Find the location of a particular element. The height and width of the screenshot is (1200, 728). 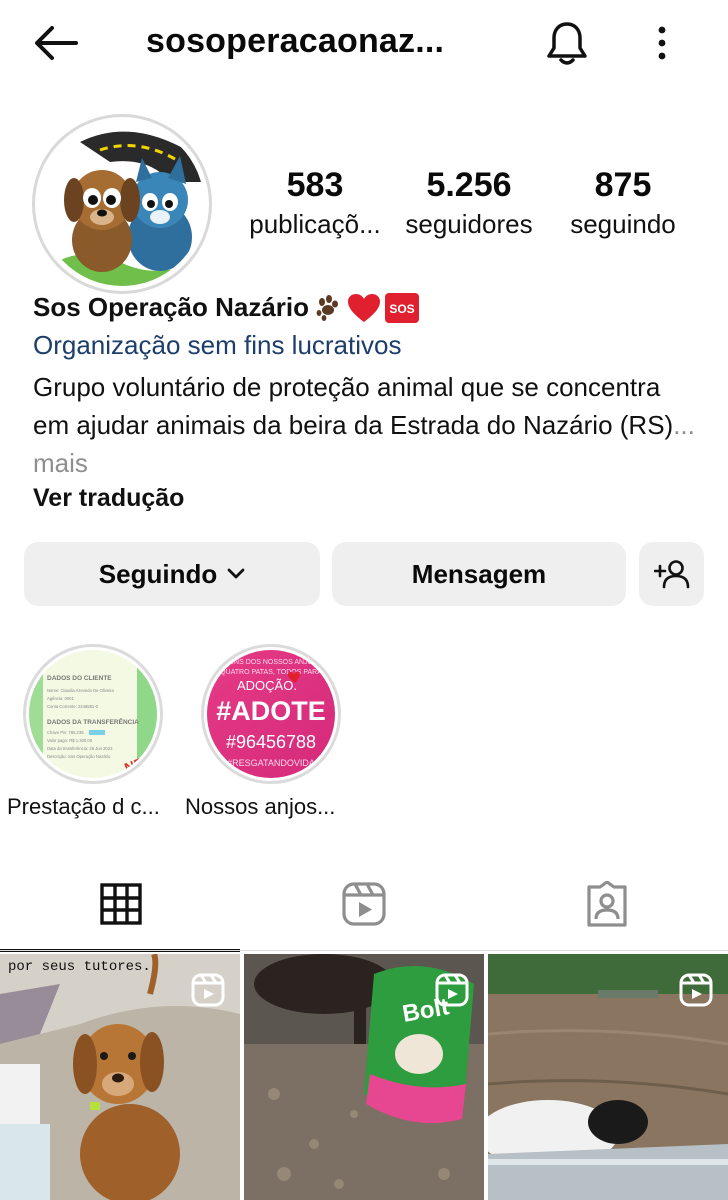

message-button-label: Mensagem is located at coordinates (479, 573).